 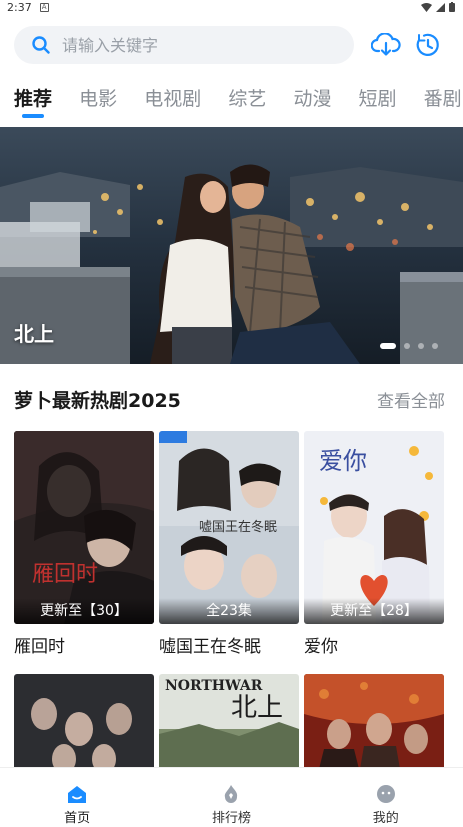 What do you see at coordinates (172, 99) in the screenshot?
I see `tab-tv-series: 电视剧` at bounding box center [172, 99].